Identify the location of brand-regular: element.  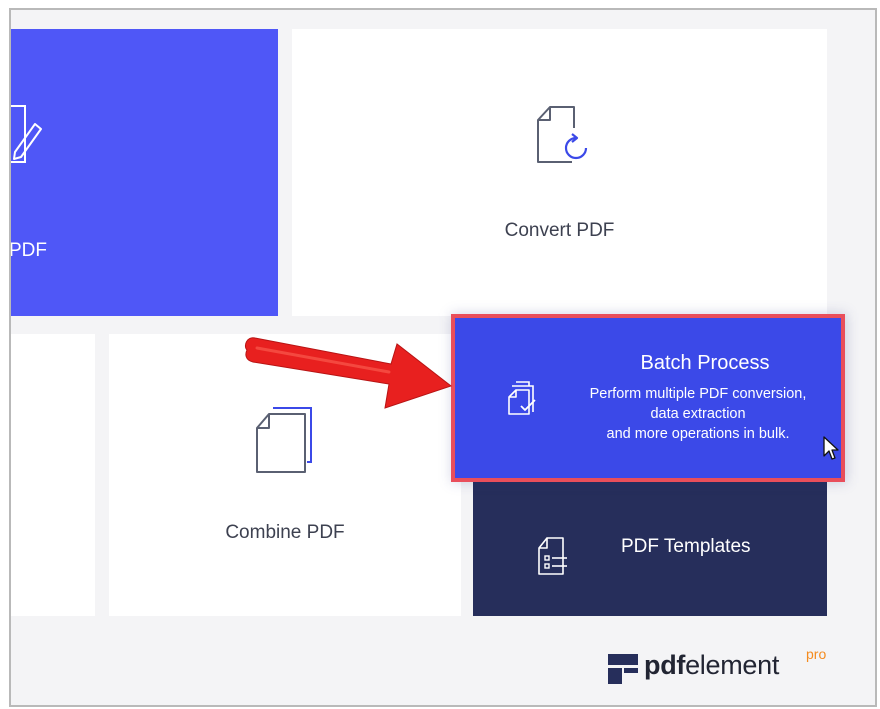
(732, 665).